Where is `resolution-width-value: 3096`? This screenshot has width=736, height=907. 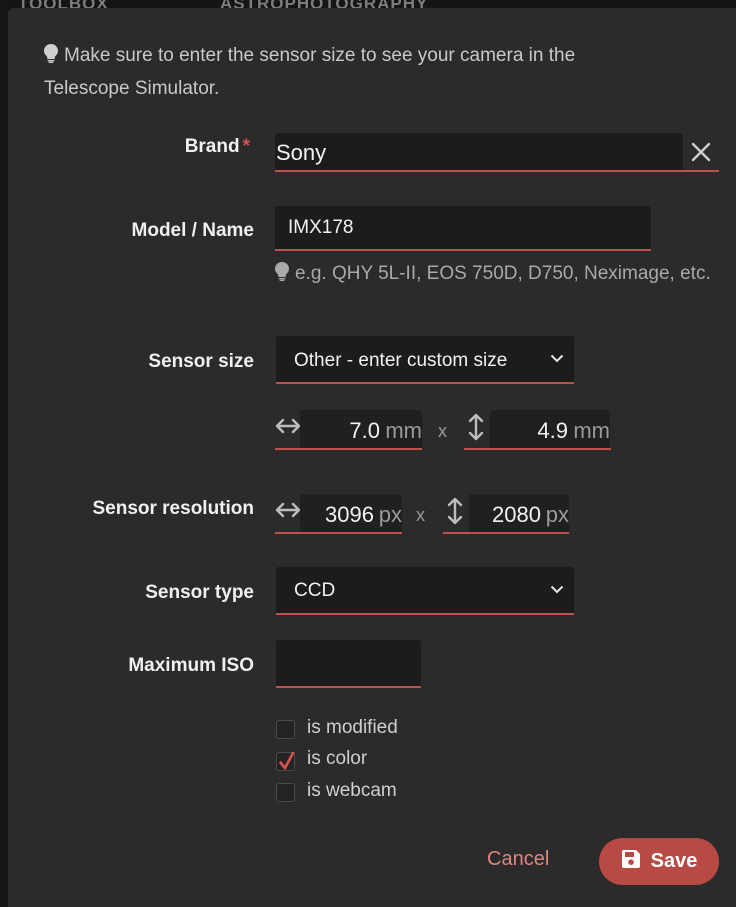
resolution-width-value: 3096 is located at coordinates (349, 514).